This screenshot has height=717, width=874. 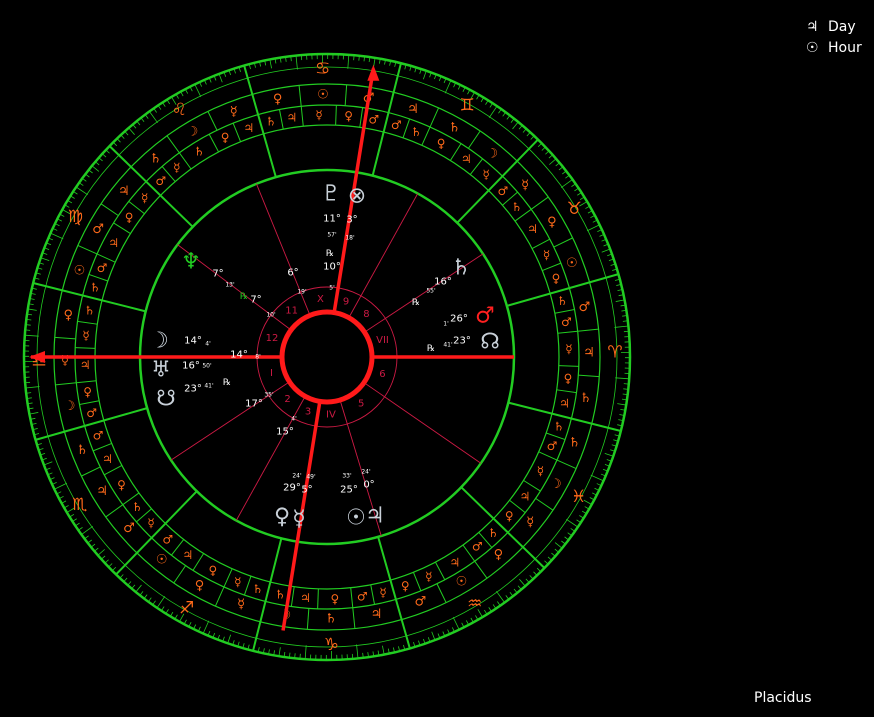 I want to click on house-cusp-minute: 19', so click(x=302, y=292).